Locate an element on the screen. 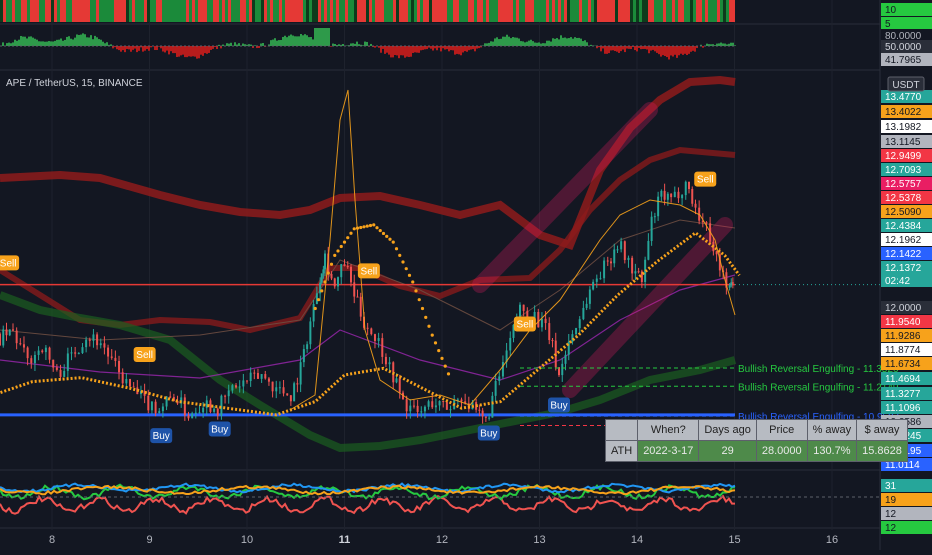  sell-signal: Sell is located at coordinates (9, 262).